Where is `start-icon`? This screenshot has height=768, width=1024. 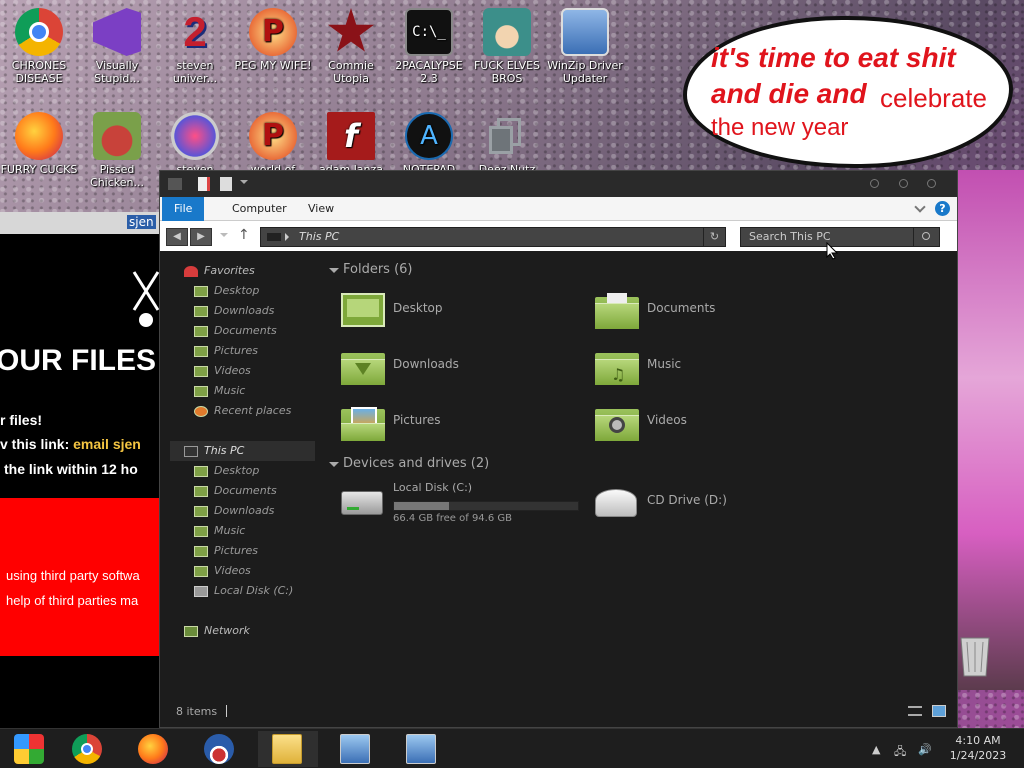
start-icon is located at coordinates (29, 749).